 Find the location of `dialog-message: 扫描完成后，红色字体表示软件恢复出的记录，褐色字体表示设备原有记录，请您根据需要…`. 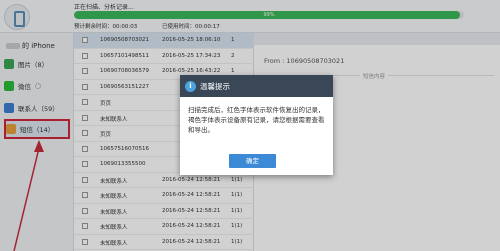

dialog-message: 扫描完成后，红色字体表示软件恢复出的记录，褐色字体表示设备原有记录，请您根据需要… is located at coordinates (256, 120).